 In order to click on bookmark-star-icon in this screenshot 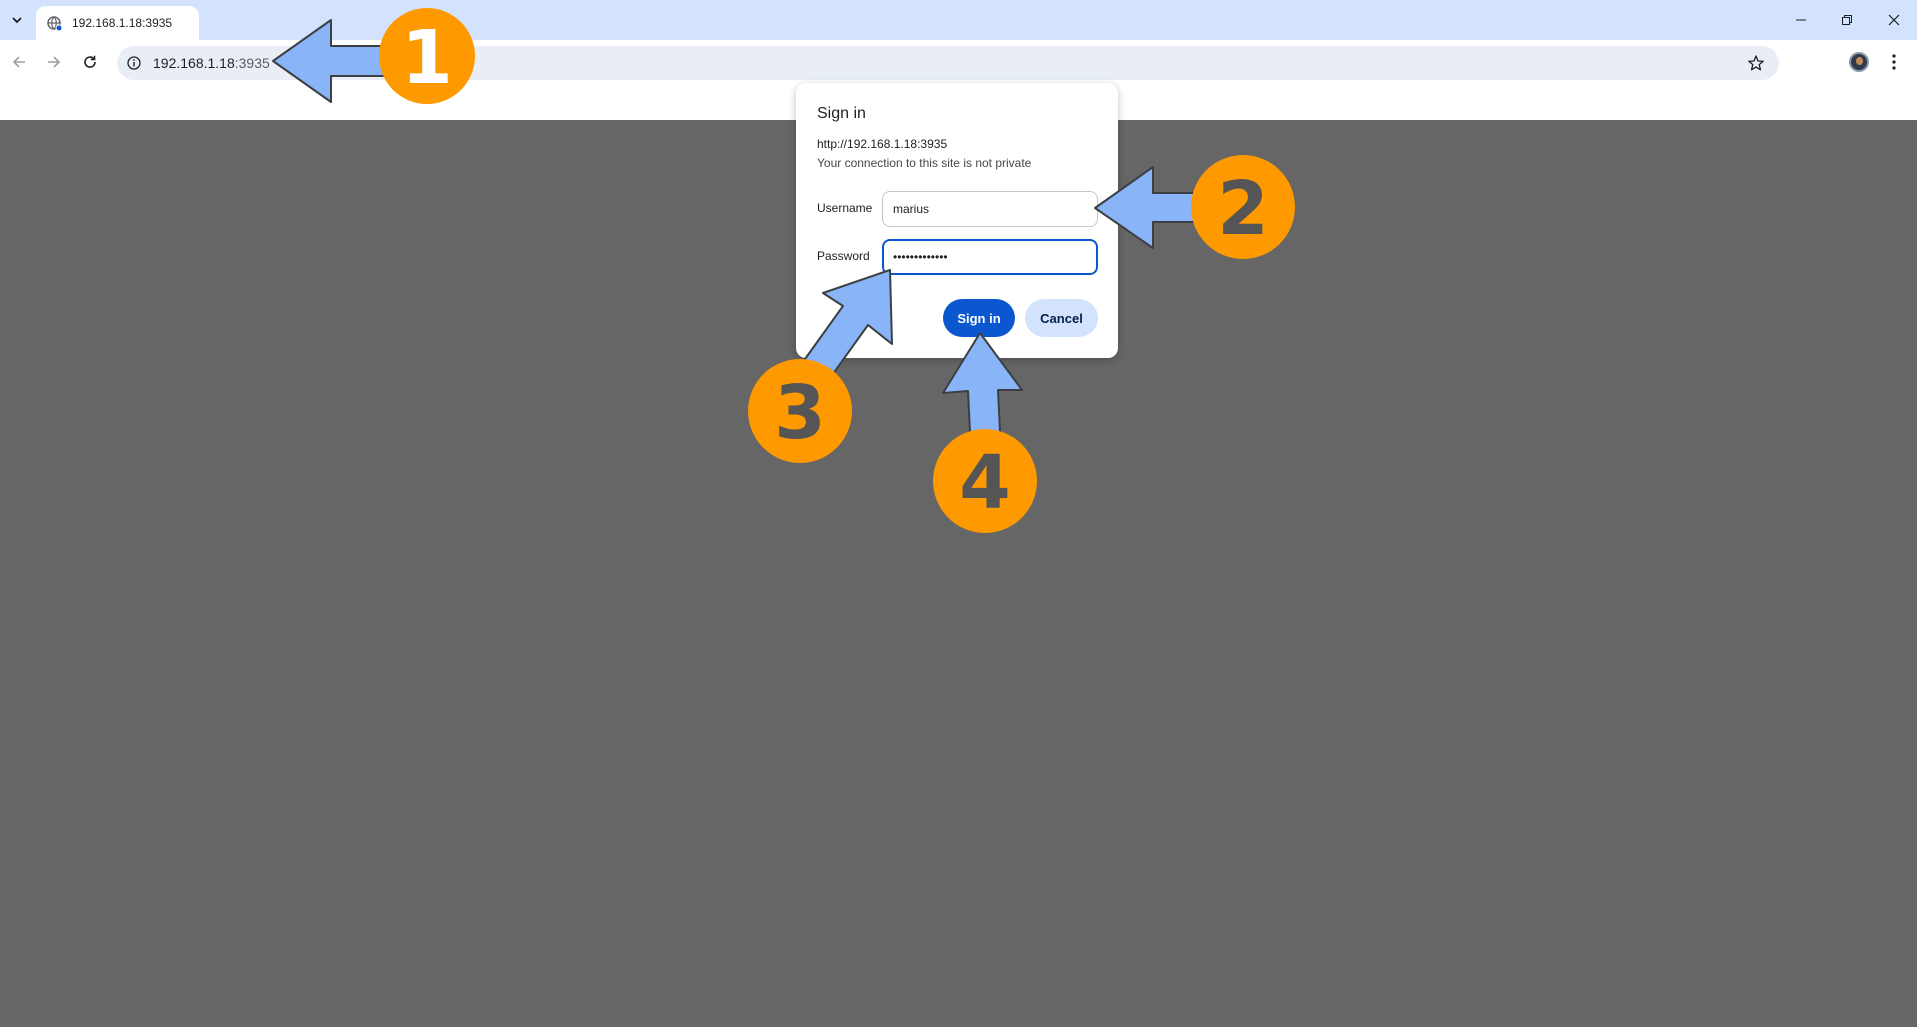, I will do `click(1756, 63)`.